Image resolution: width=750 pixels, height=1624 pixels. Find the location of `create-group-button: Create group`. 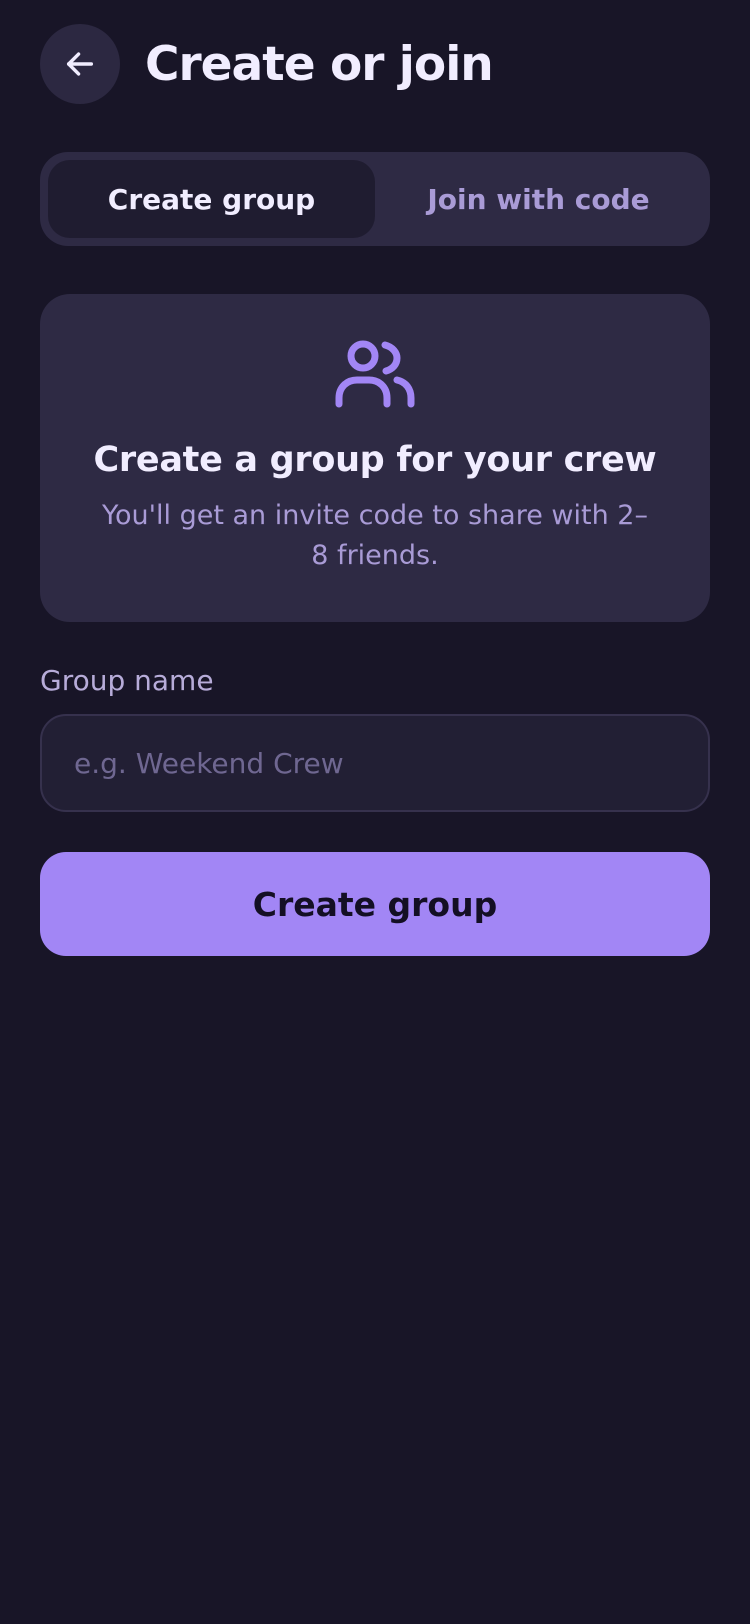

create-group-button: Create group is located at coordinates (375, 904).